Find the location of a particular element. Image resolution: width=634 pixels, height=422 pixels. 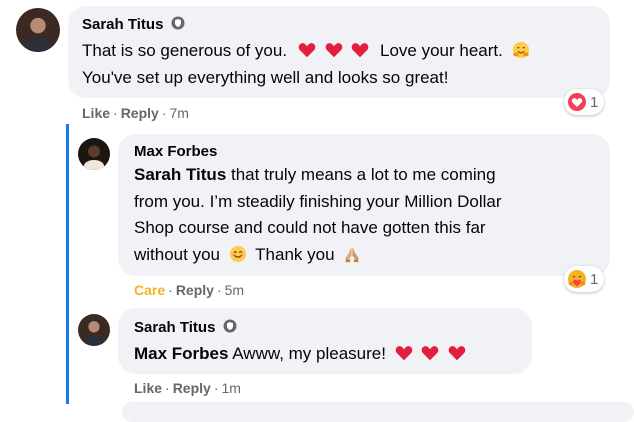

timestamp: 7m is located at coordinates (178, 113).